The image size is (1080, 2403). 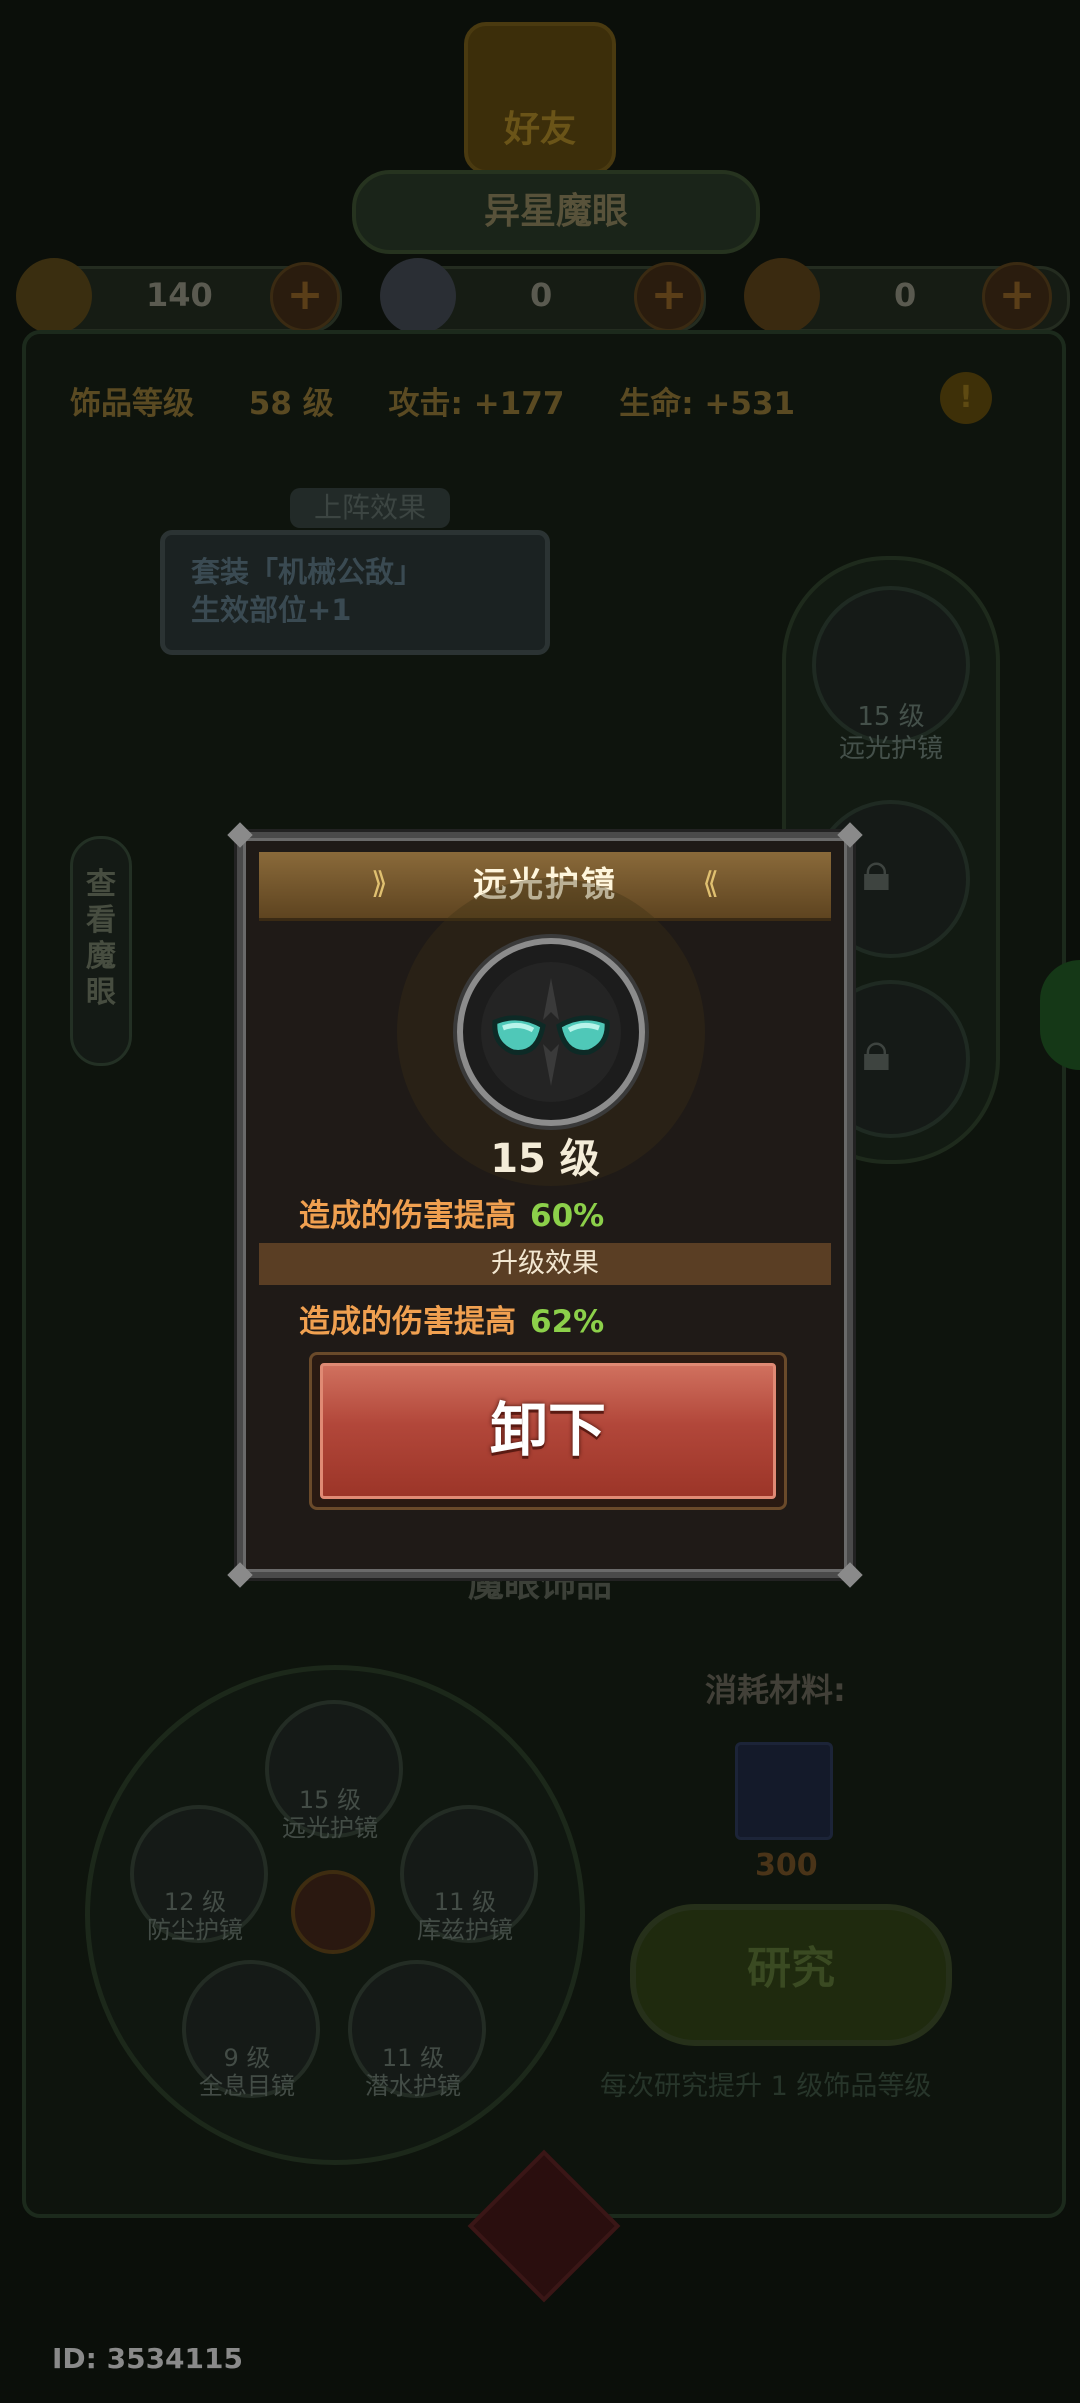 What do you see at coordinates (556, 212) in the screenshot?
I see `page-title: 异星魔眼` at bounding box center [556, 212].